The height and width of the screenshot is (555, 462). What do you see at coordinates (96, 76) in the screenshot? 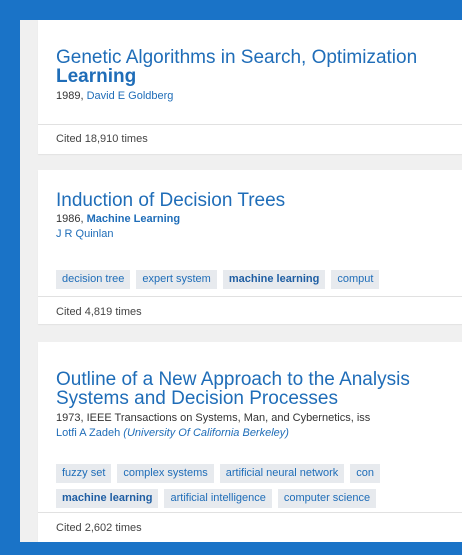
I see `title-line: Learning` at bounding box center [96, 76].